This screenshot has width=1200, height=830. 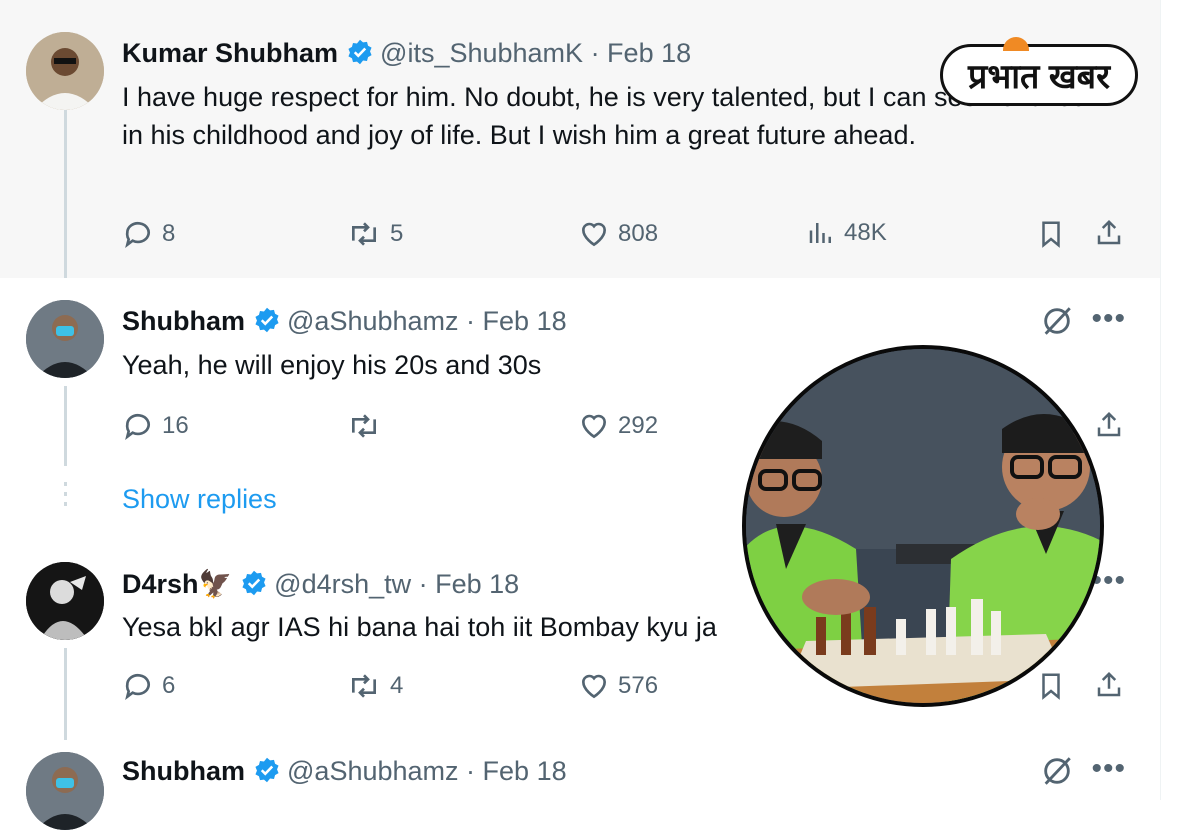 I want to click on like-count: 576, so click(x=638, y=685).